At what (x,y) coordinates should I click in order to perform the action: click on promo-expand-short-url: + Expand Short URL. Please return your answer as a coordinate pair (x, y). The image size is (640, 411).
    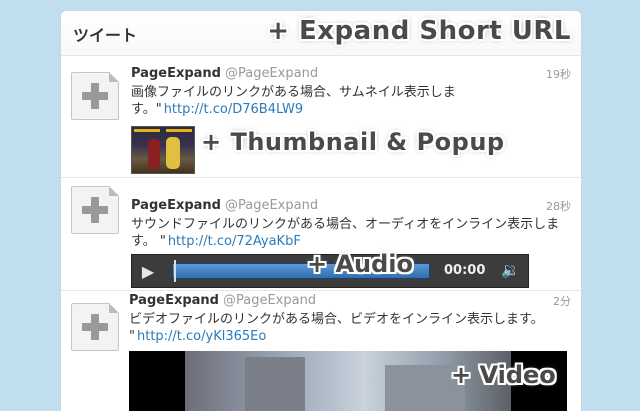
    Looking at the image, I should click on (419, 31).